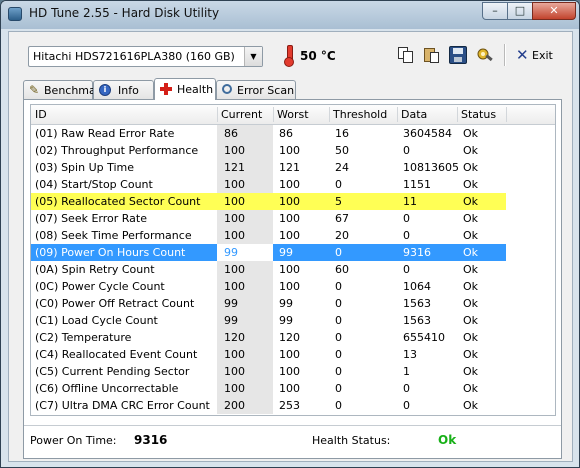  What do you see at coordinates (110, 252) in the screenshot?
I see `cell-id: (09) Power On Hours Count` at bounding box center [110, 252].